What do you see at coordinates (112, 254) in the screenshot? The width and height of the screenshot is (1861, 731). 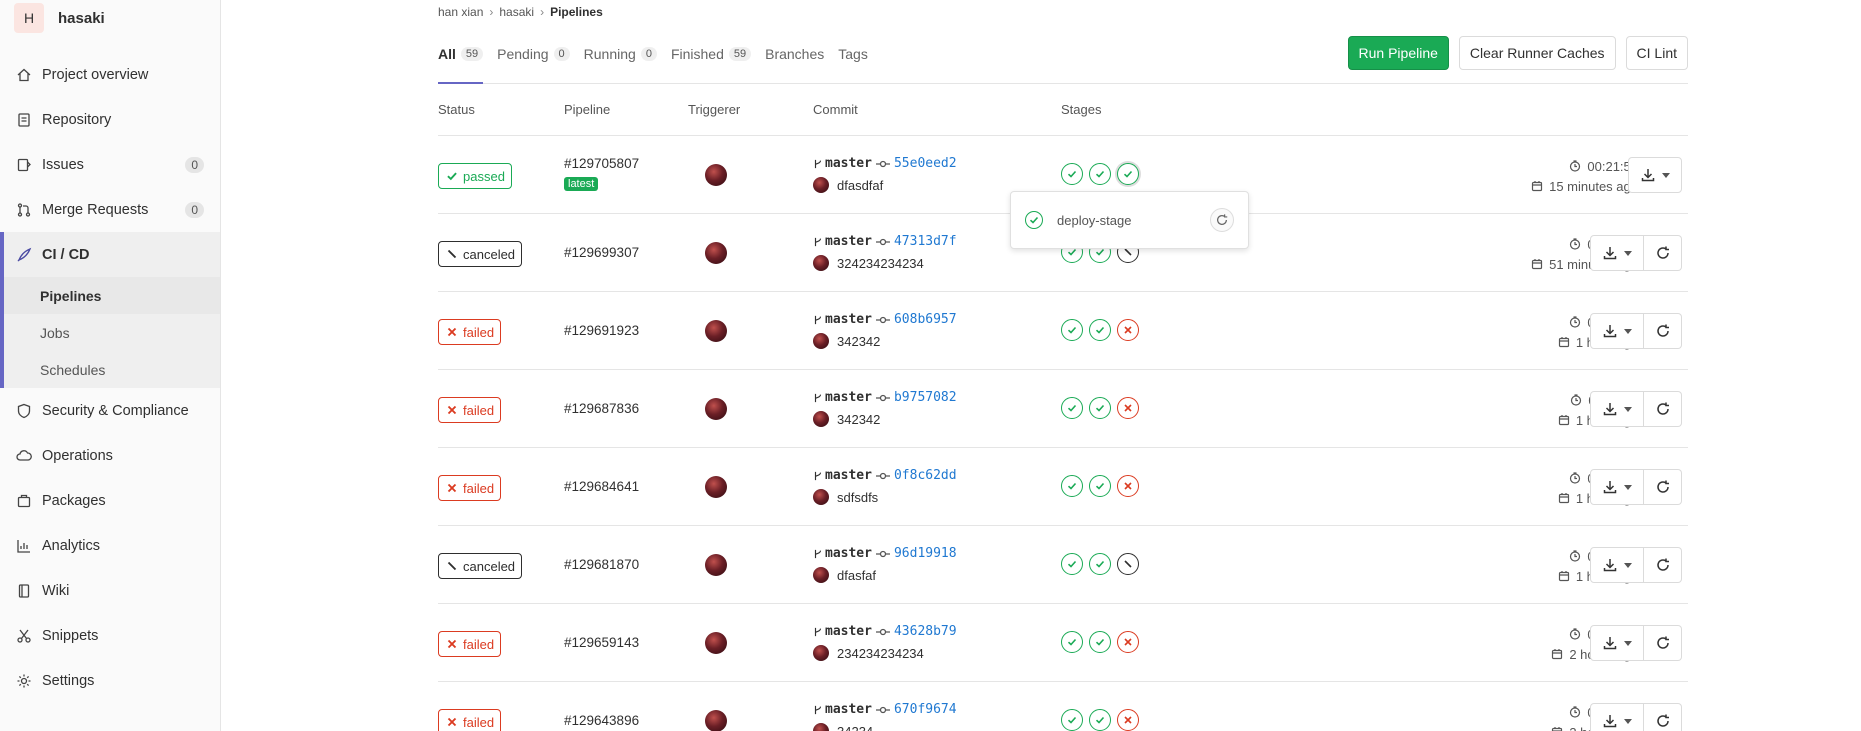 I see `sidebar-item-cicd: CI / CD` at bounding box center [112, 254].